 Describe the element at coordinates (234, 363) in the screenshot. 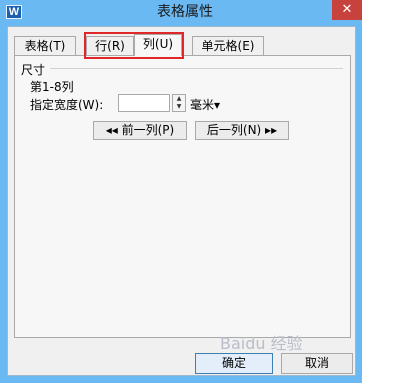

I see `ok-button: 确定` at that location.